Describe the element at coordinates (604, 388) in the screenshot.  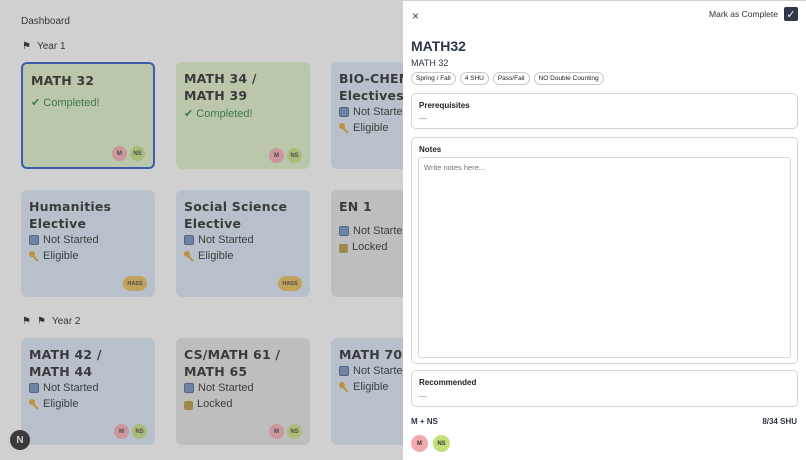
I see `recommended-section: Recommended —` at that location.